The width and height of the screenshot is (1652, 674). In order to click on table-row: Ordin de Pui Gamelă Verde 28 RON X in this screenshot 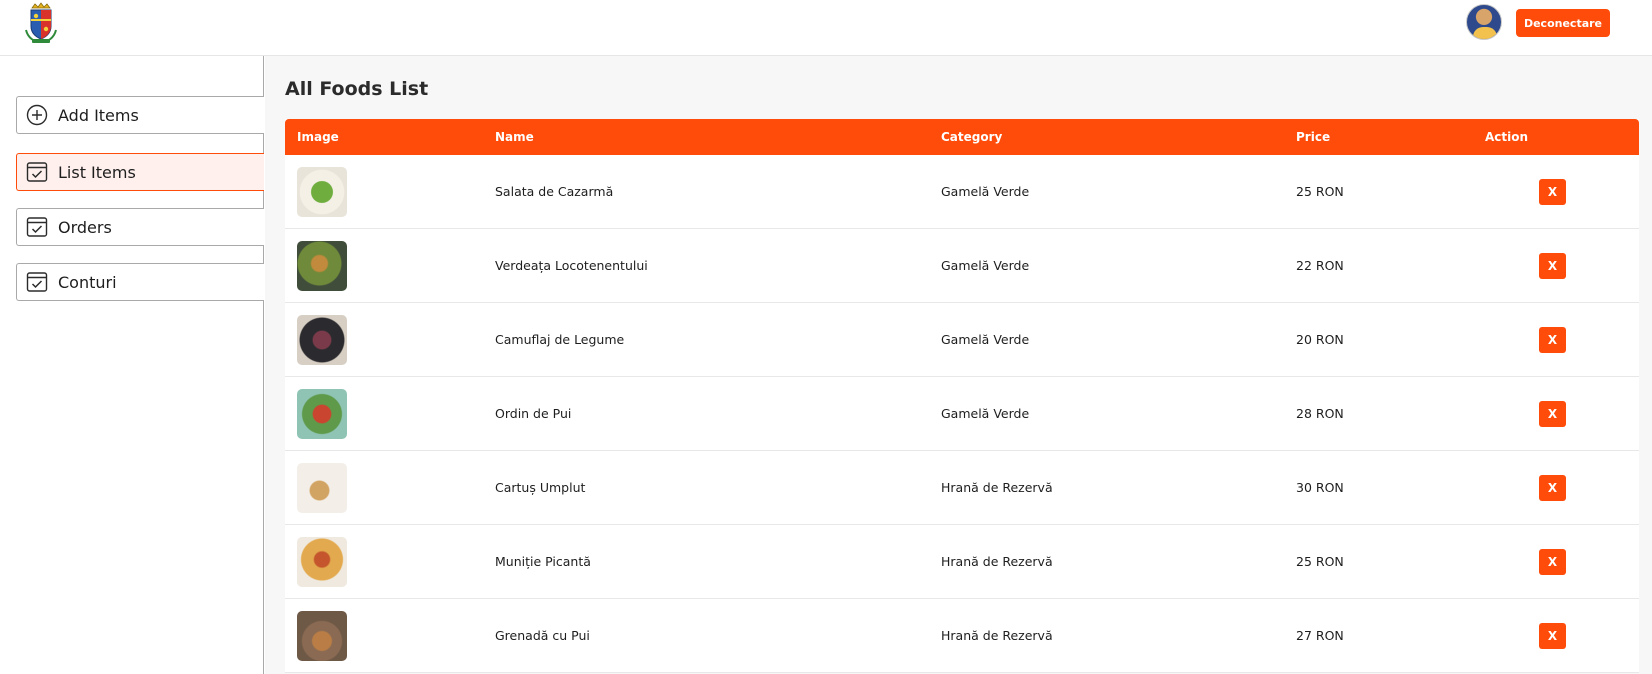, I will do `click(962, 414)`.